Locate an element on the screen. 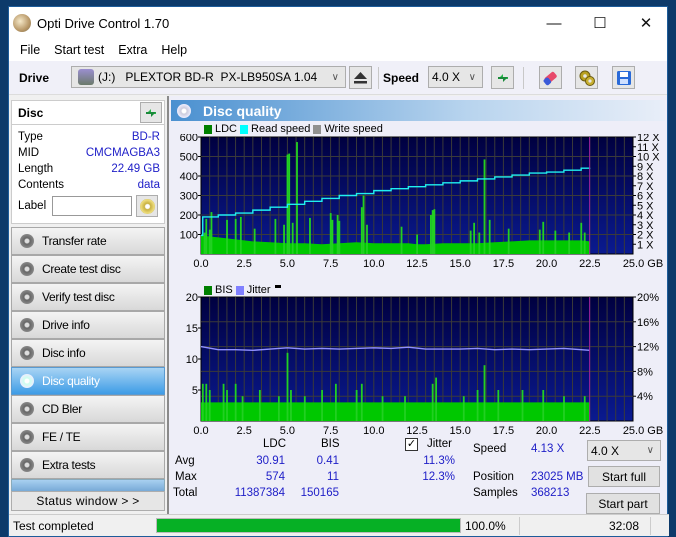  x-tick-label: 15.0 is located at coordinates (459, 430).